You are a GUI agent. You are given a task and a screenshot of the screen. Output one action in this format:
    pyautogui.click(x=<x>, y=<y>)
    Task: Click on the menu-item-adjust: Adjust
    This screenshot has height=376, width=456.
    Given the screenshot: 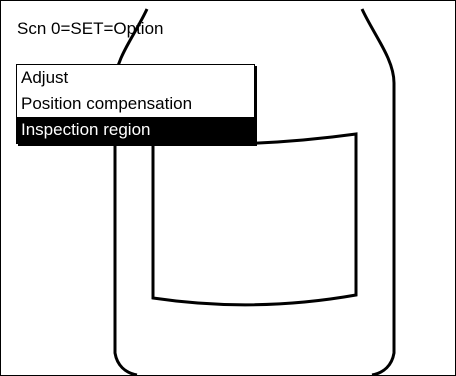 What is the action you would take?
    pyautogui.click(x=135, y=78)
    